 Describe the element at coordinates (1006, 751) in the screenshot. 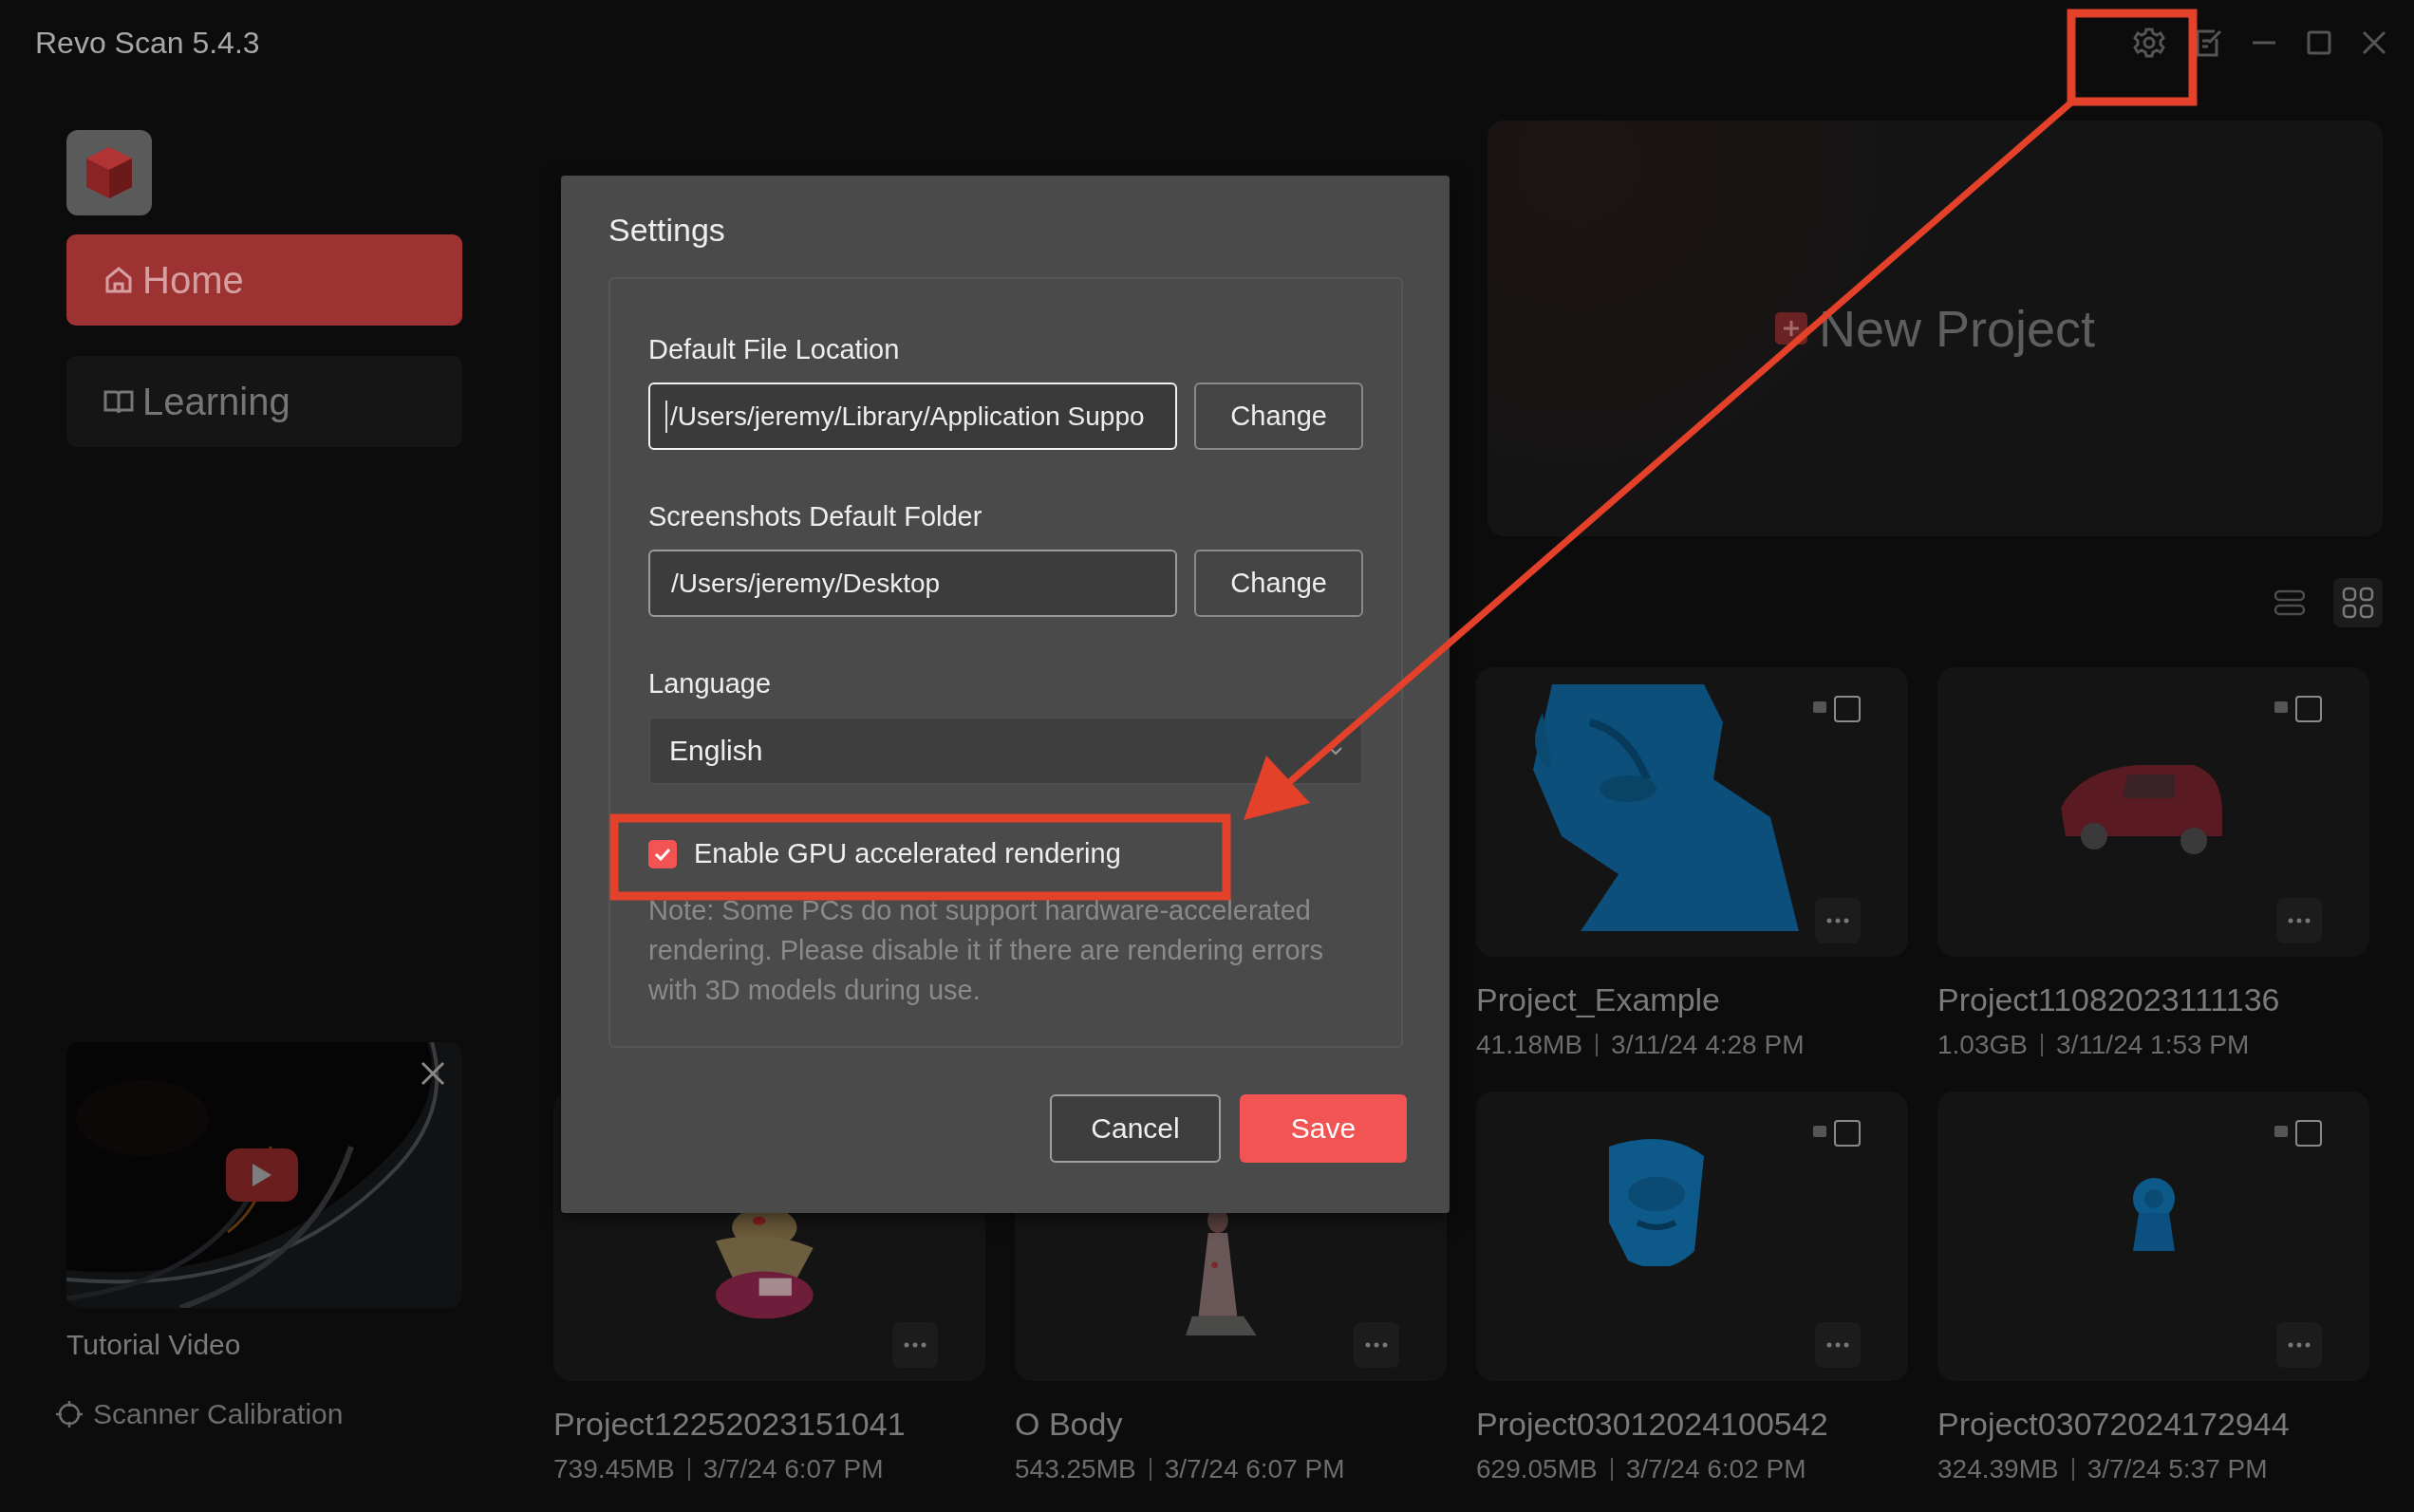

I see `language-dropdown: English` at that location.